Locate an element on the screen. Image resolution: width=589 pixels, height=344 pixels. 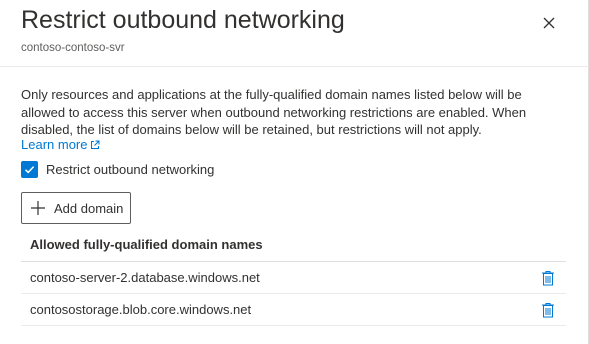
restrict-outbound-checkbox is located at coordinates (29, 169).